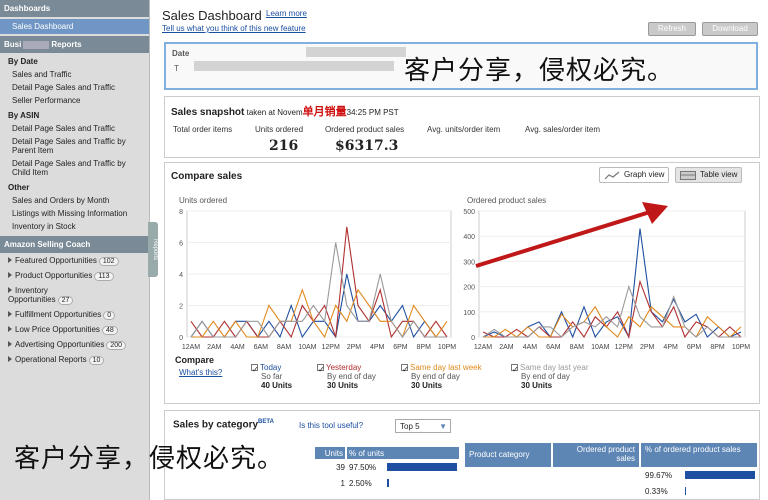 The image size is (768, 500). Describe the element at coordinates (656, 491) in the screenshot. I see `pct-sales-cell: 0.33%` at that location.